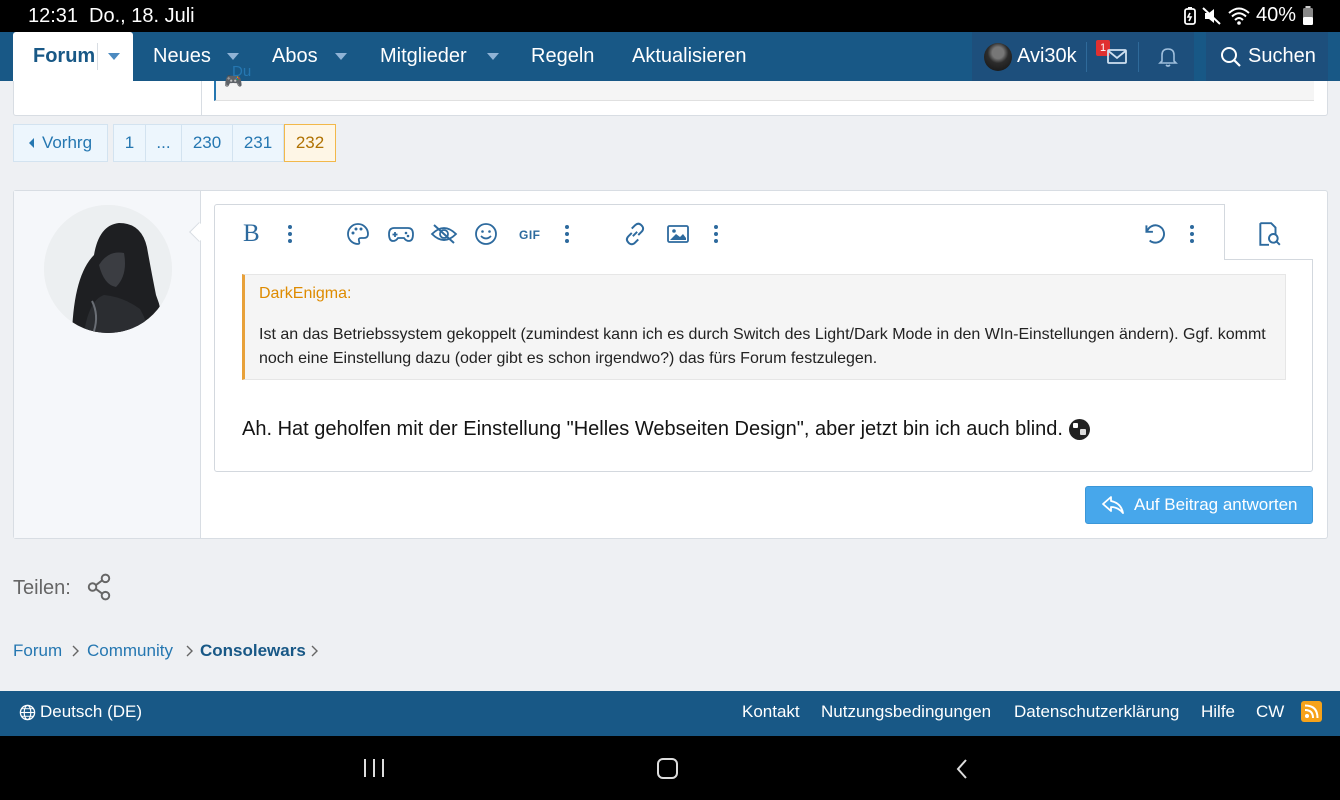 The height and width of the screenshot is (800, 1340). I want to click on avatar-image, so click(108, 269).